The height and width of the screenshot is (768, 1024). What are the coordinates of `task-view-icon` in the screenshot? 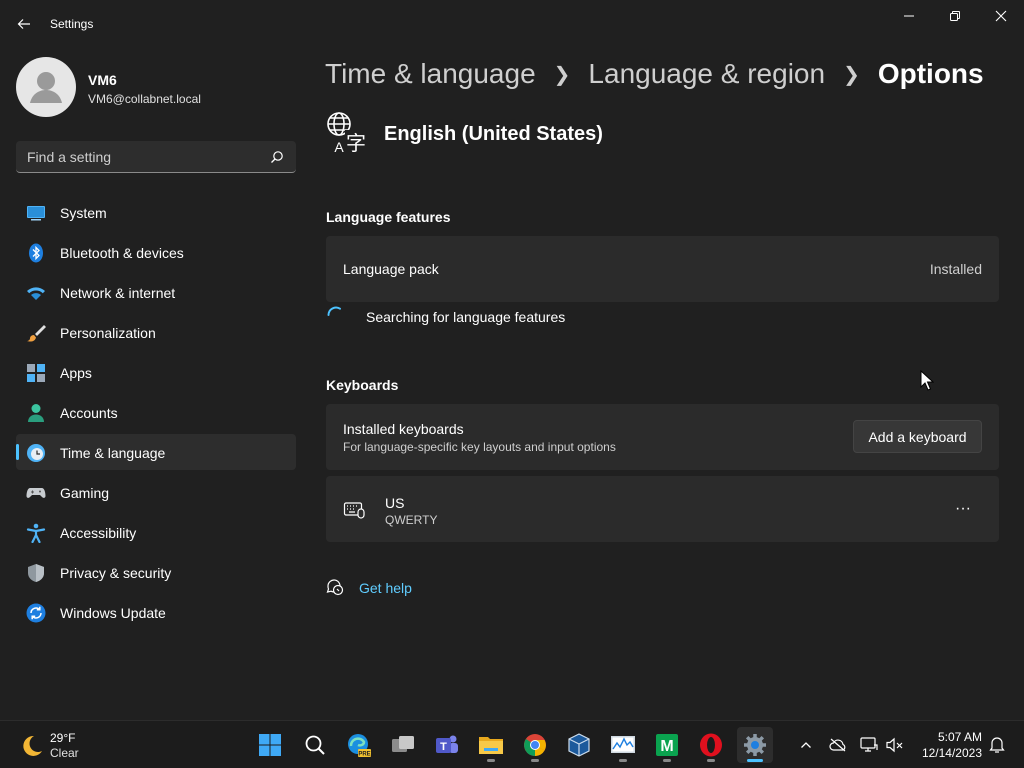 It's located at (403, 744).